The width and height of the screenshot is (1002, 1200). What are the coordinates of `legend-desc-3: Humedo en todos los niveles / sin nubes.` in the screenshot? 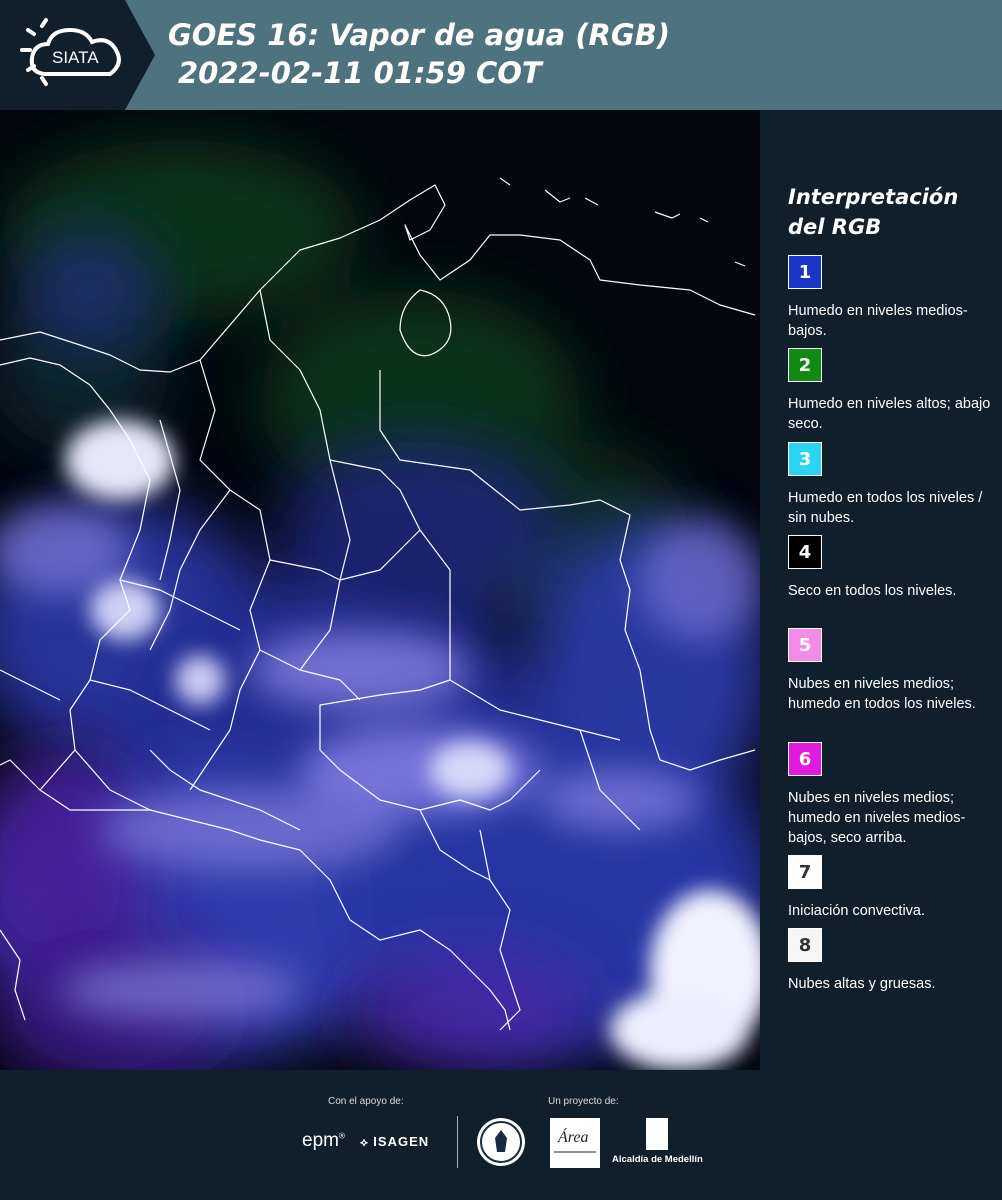 It's located at (885, 508).